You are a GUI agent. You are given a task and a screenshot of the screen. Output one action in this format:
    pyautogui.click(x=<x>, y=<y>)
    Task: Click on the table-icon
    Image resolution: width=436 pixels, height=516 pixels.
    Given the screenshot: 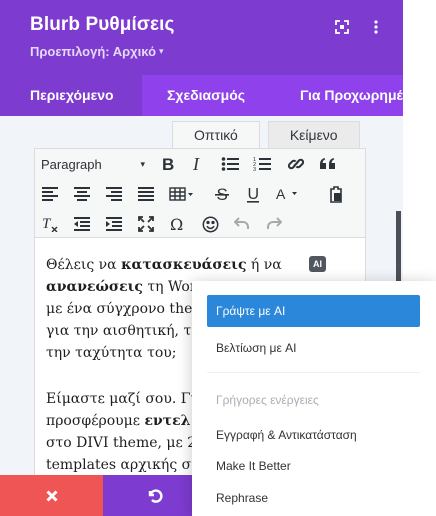 What is the action you would take?
    pyautogui.click(x=182, y=194)
    